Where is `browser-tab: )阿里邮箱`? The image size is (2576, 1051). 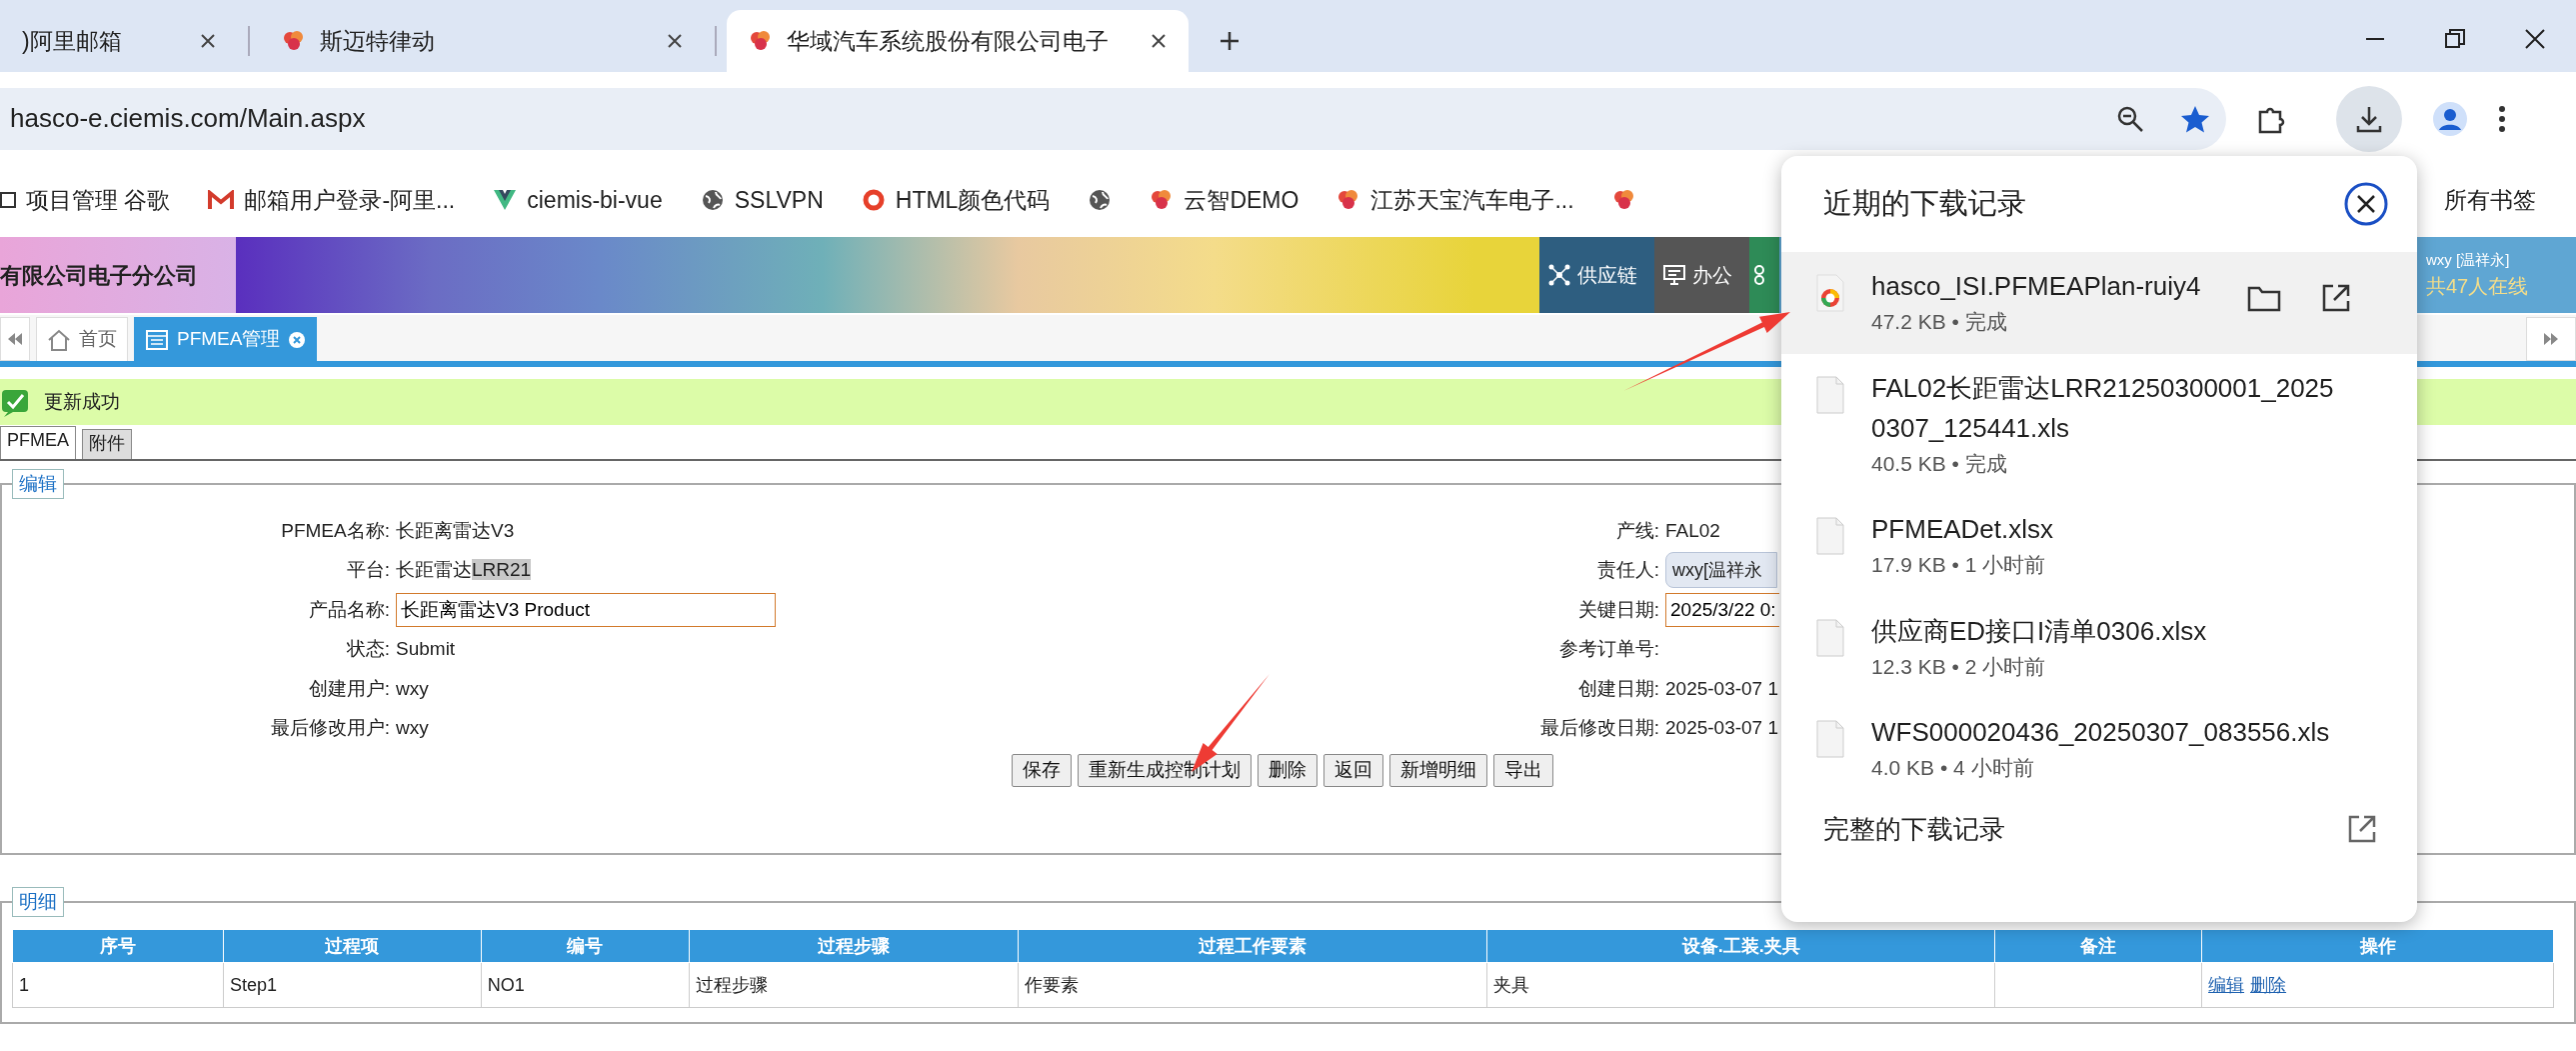
browser-tab: )阿里邮箱 is located at coordinates (119, 41).